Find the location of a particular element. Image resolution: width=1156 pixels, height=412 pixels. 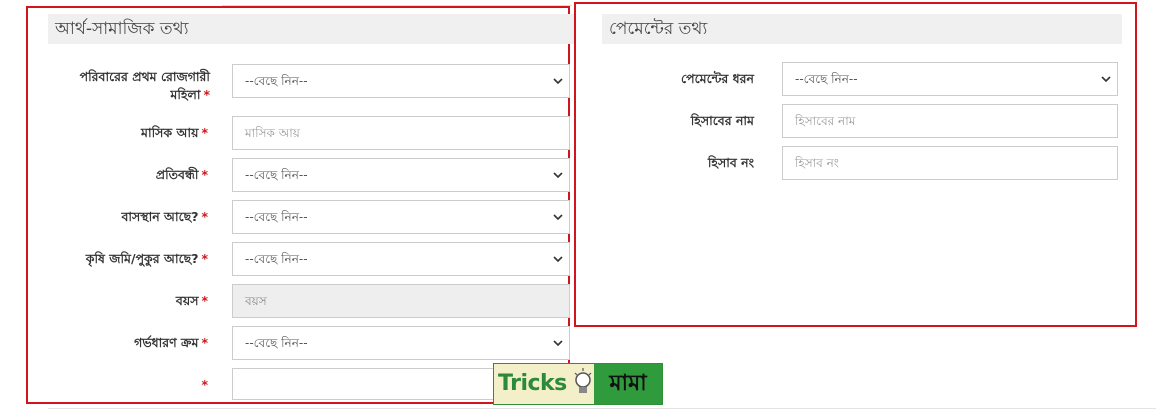

logo-text-mama: মামা is located at coordinates (628, 384).